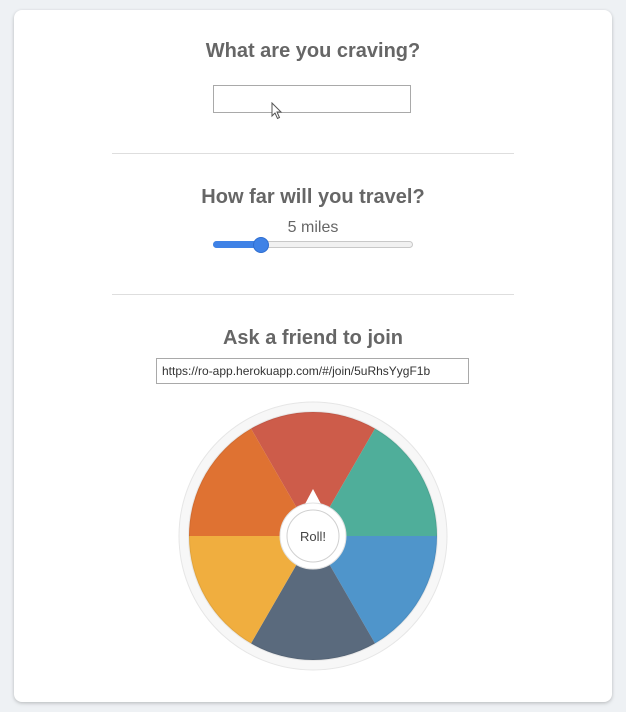 The image size is (626, 712). Describe the element at coordinates (313, 51) in the screenshot. I see `craving-heading: What are you craving?` at that location.